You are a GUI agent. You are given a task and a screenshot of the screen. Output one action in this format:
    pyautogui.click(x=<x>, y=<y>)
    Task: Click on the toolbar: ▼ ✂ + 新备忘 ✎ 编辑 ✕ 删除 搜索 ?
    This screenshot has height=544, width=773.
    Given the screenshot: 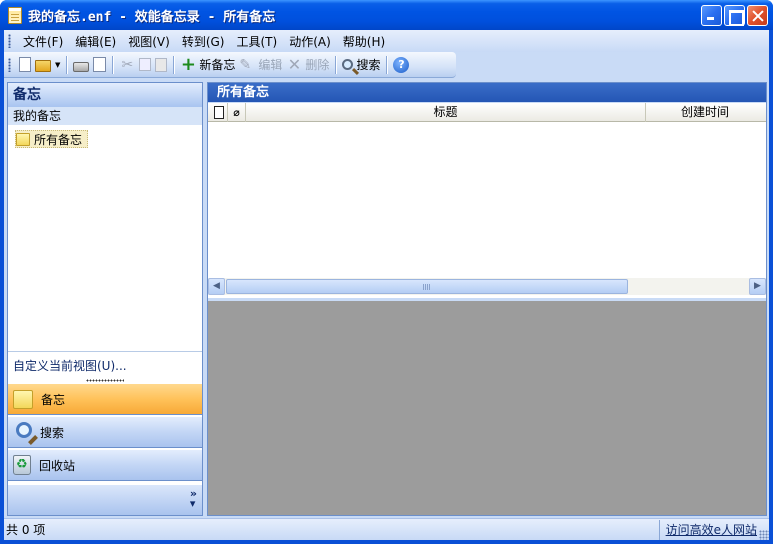 What is the action you would take?
    pyautogui.click(x=230, y=65)
    